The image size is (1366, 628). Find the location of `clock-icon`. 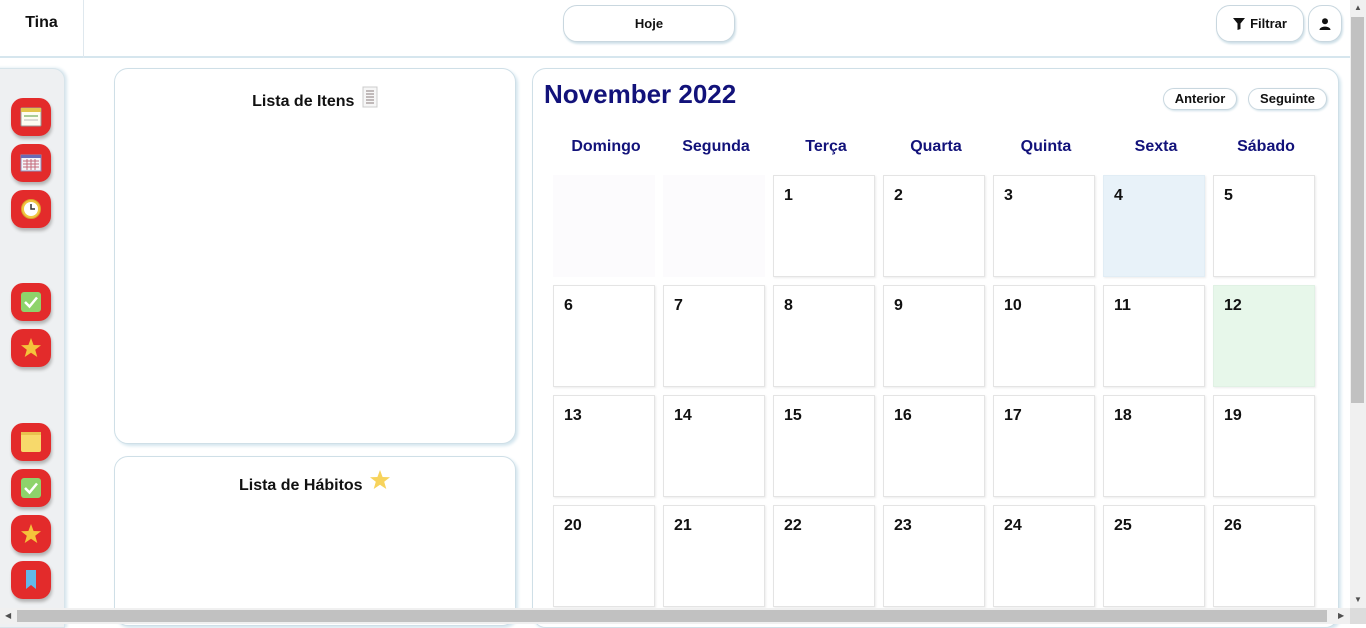

clock-icon is located at coordinates (31, 209).